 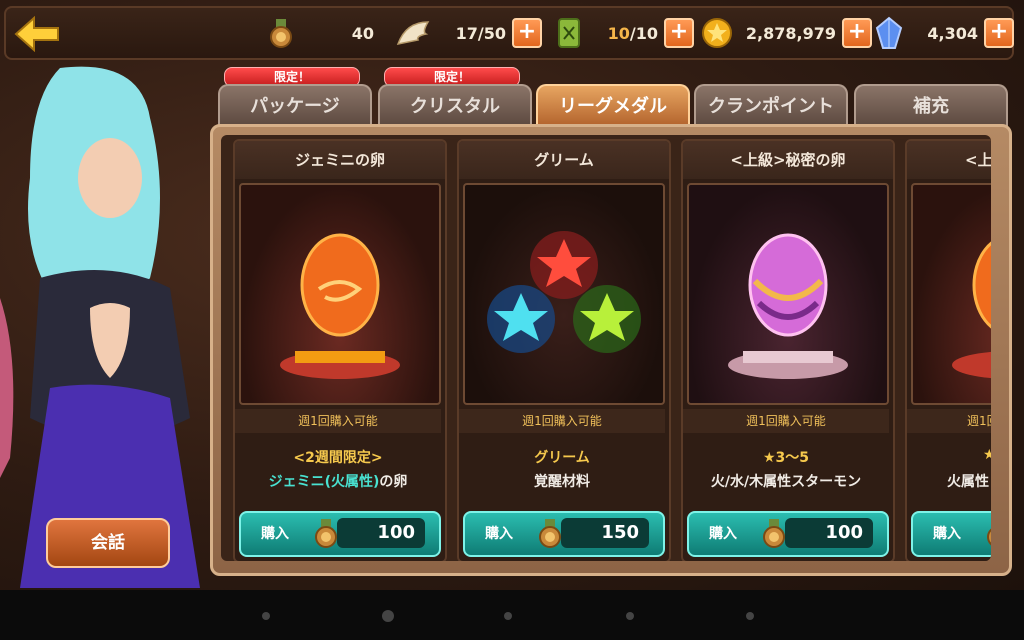 I want to click on stamina-count: 17/50, so click(x=480, y=33).